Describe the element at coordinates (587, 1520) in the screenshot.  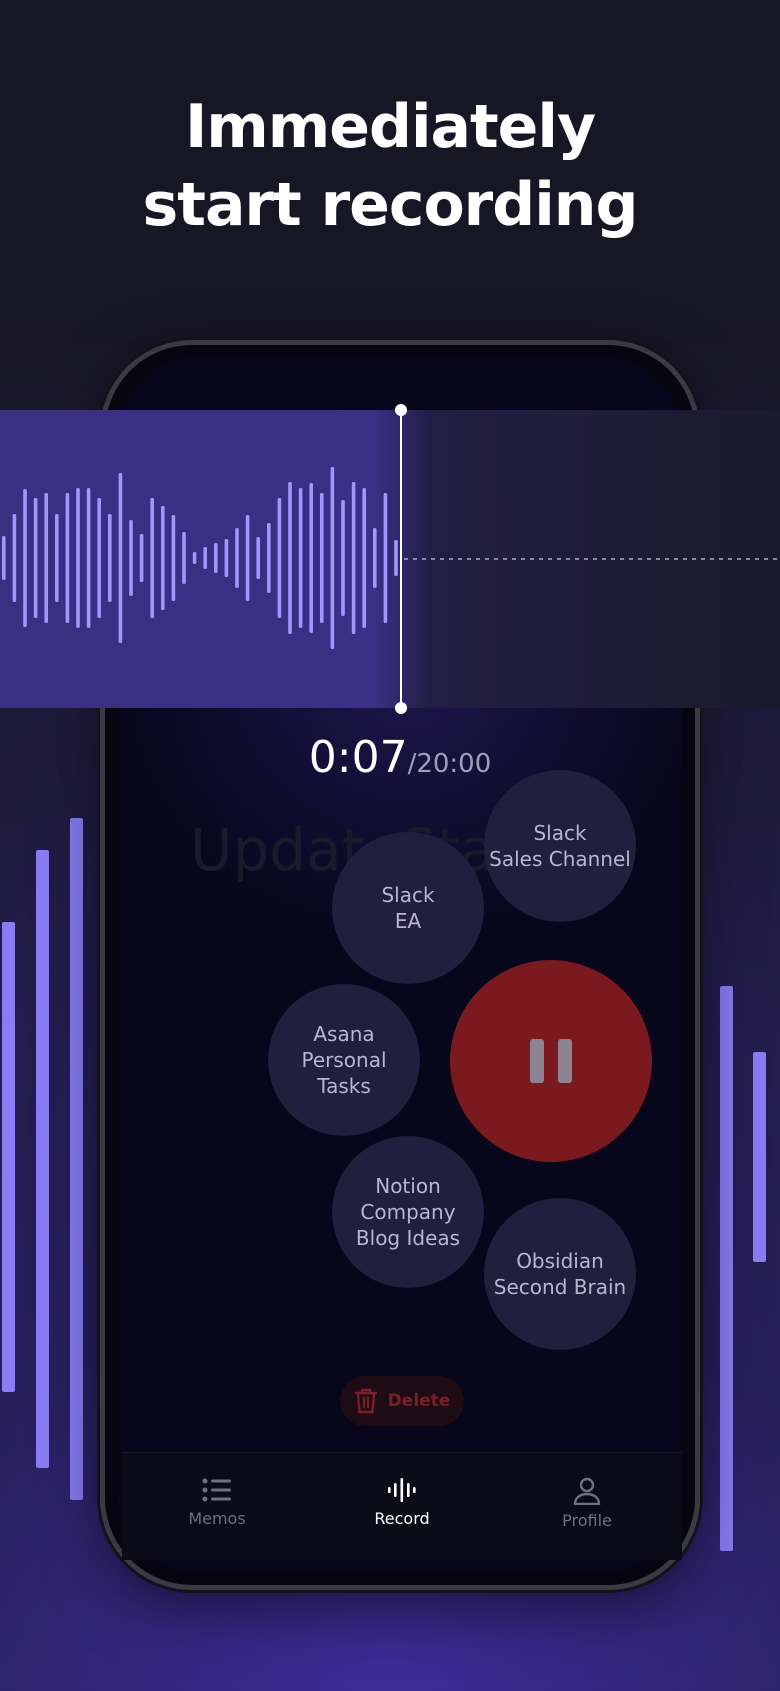
I see `tab-label: Profile` at that location.